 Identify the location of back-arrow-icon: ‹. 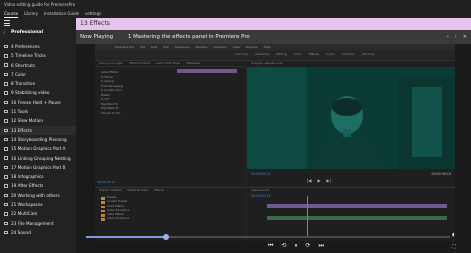
(4, 33).